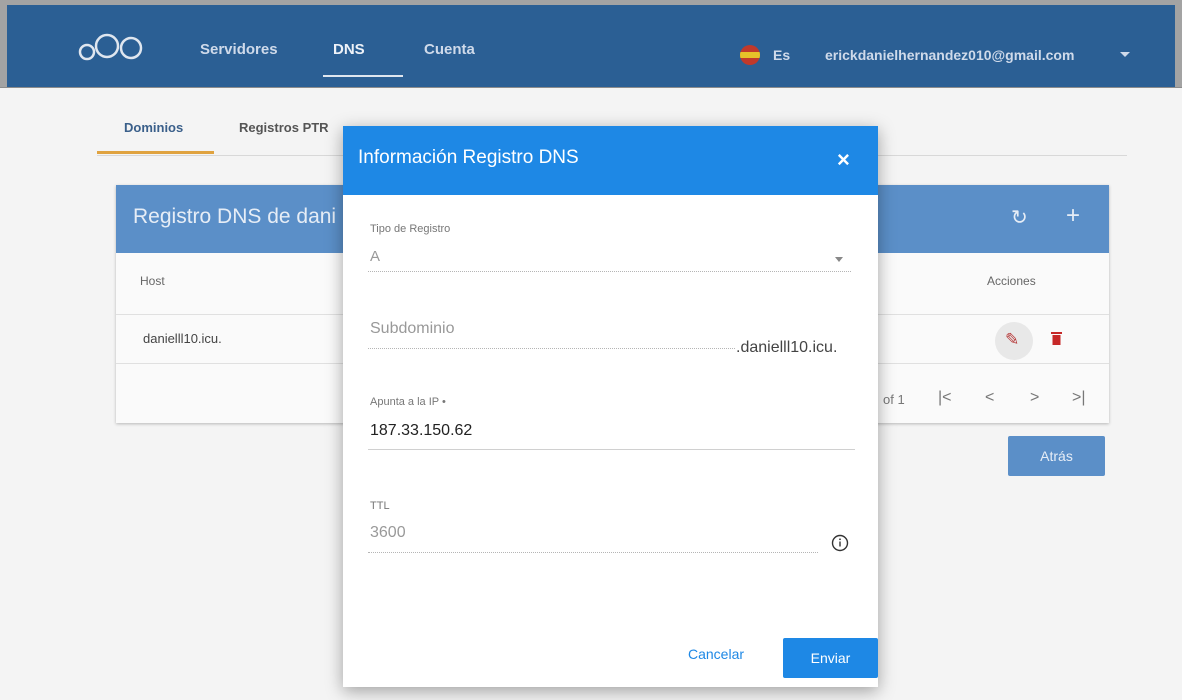  What do you see at coordinates (716, 654) in the screenshot?
I see `cancel-button: Cancelar` at bounding box center [716, 654].